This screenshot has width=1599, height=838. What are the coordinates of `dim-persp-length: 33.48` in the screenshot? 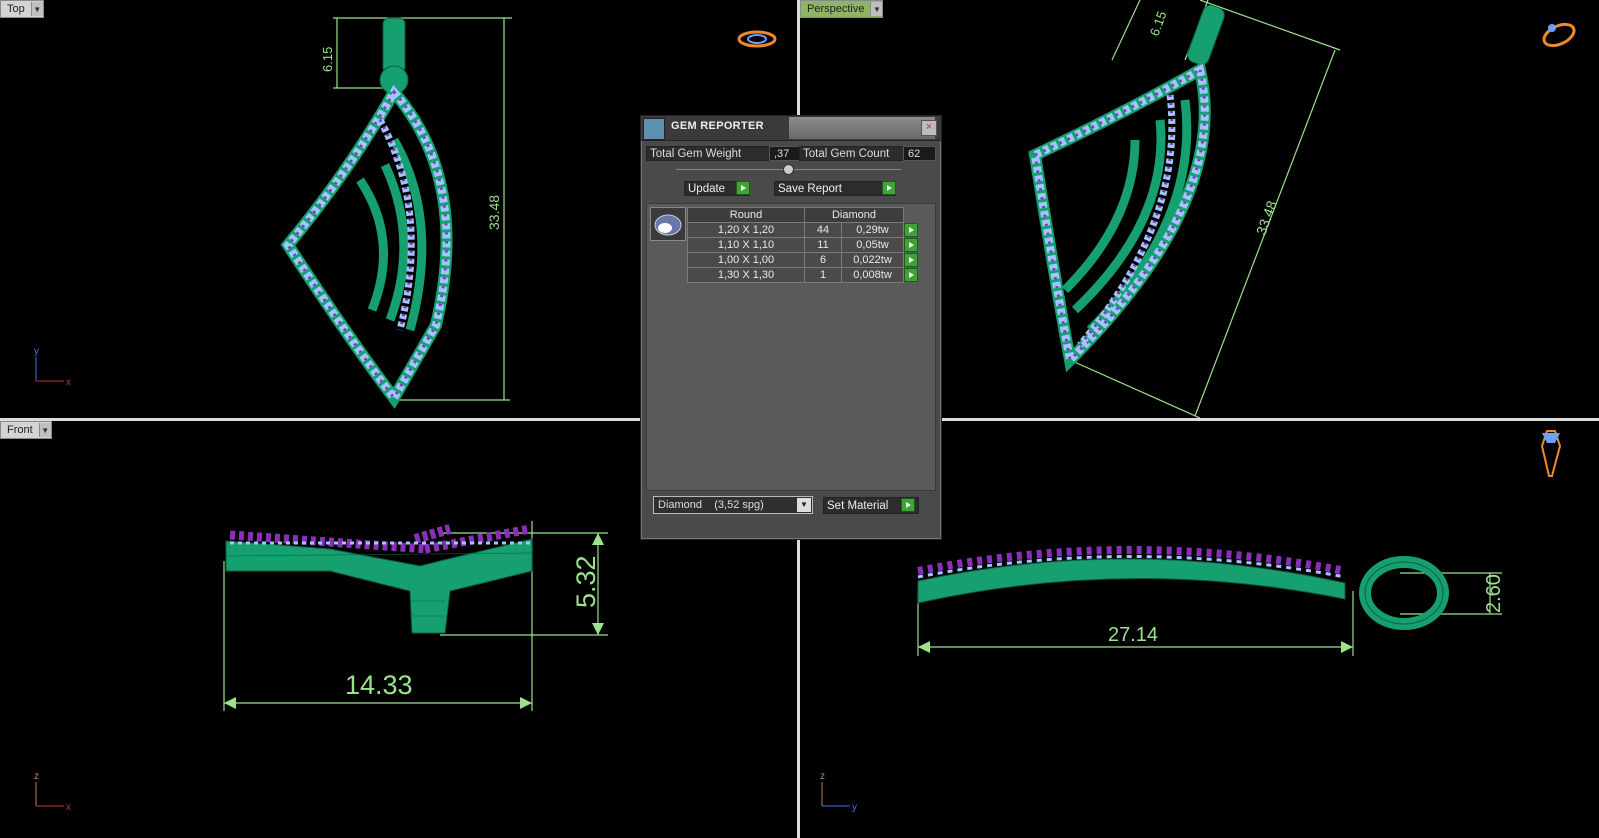 It's located at (1266, 217).